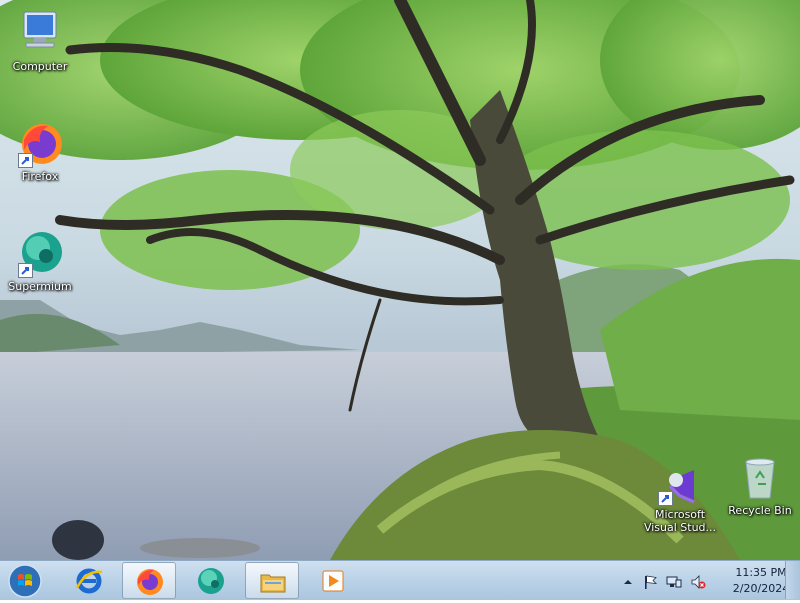 This screenshot has height=603, width=800. Describe the element at coordinates (650, 582) in the screenshot. I see `action-center-flag-icon` at that location.